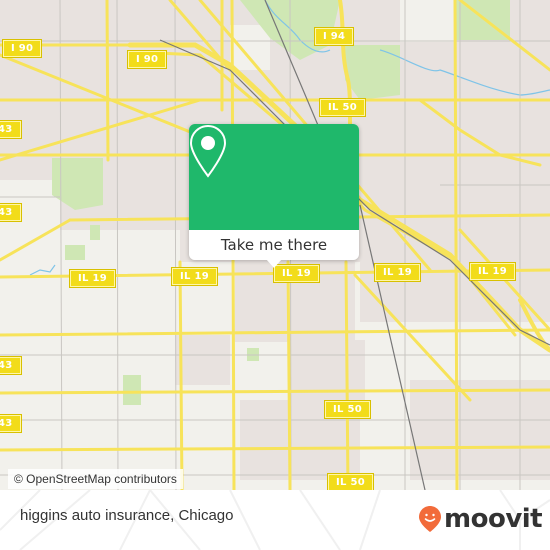 Image resolution: width=550 pixels, height=550 pixels. Describe the element at coordinates (127, 515) in the screenshot. I see `place-title: higgins auto insurance, Chicago` at that location.